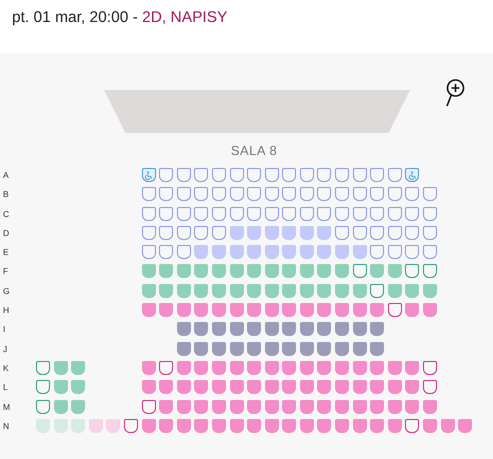 The height and width of the screenshot is (459, 493). I want to click on wheelchair-seat, so click(149, 175).